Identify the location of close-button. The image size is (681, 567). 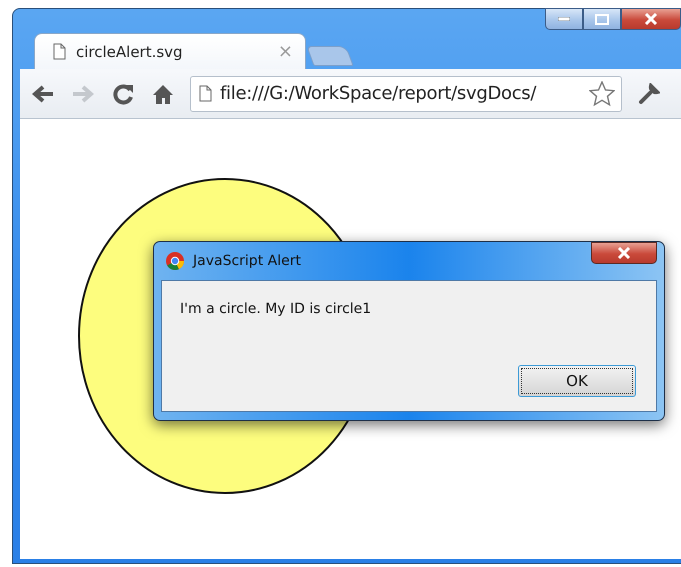
(651, 19).